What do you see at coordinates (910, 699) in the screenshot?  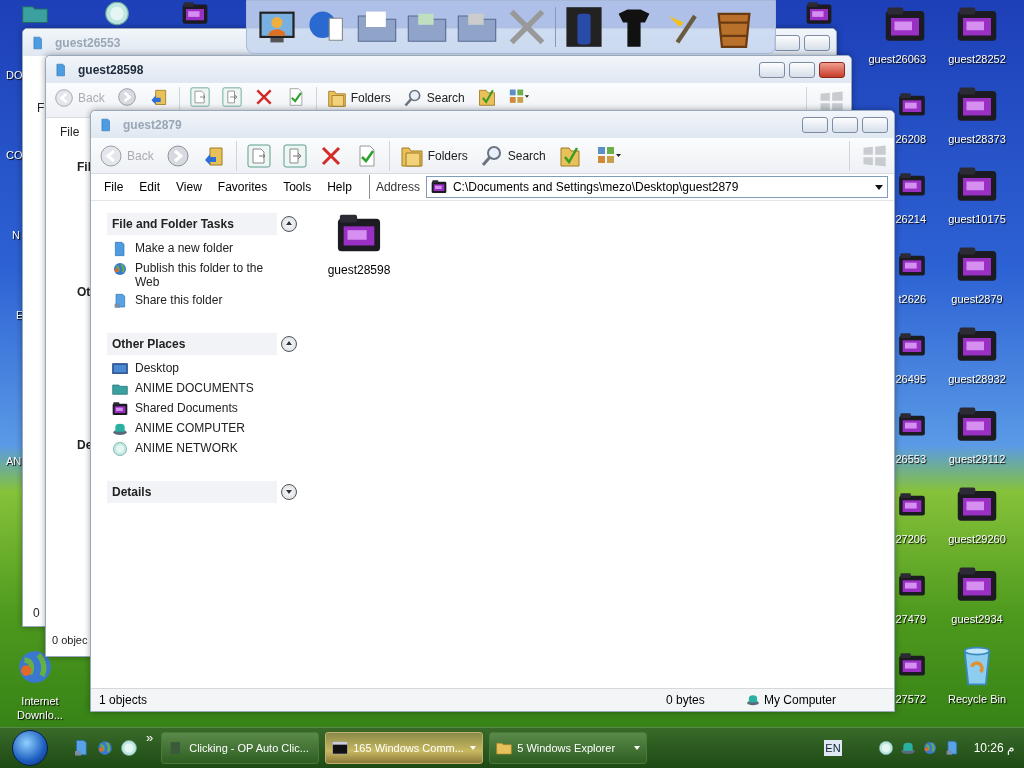 I see `desktop-icon-label: 27572` at bounding box center [910, 699].